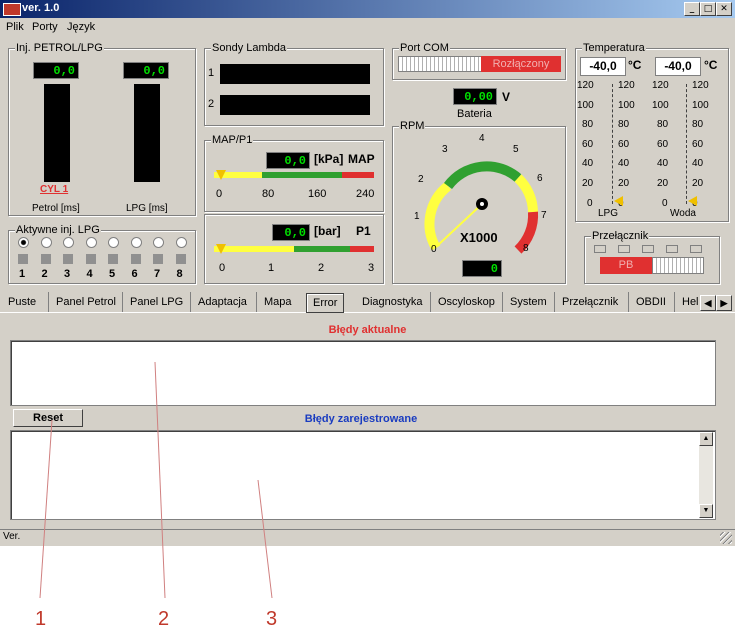 The height and width of the screenshot is (631, 735). What do you see at coordinates (156, 480) in the screenshot?
I see `callout-lines` at bounding box center [156, 480].